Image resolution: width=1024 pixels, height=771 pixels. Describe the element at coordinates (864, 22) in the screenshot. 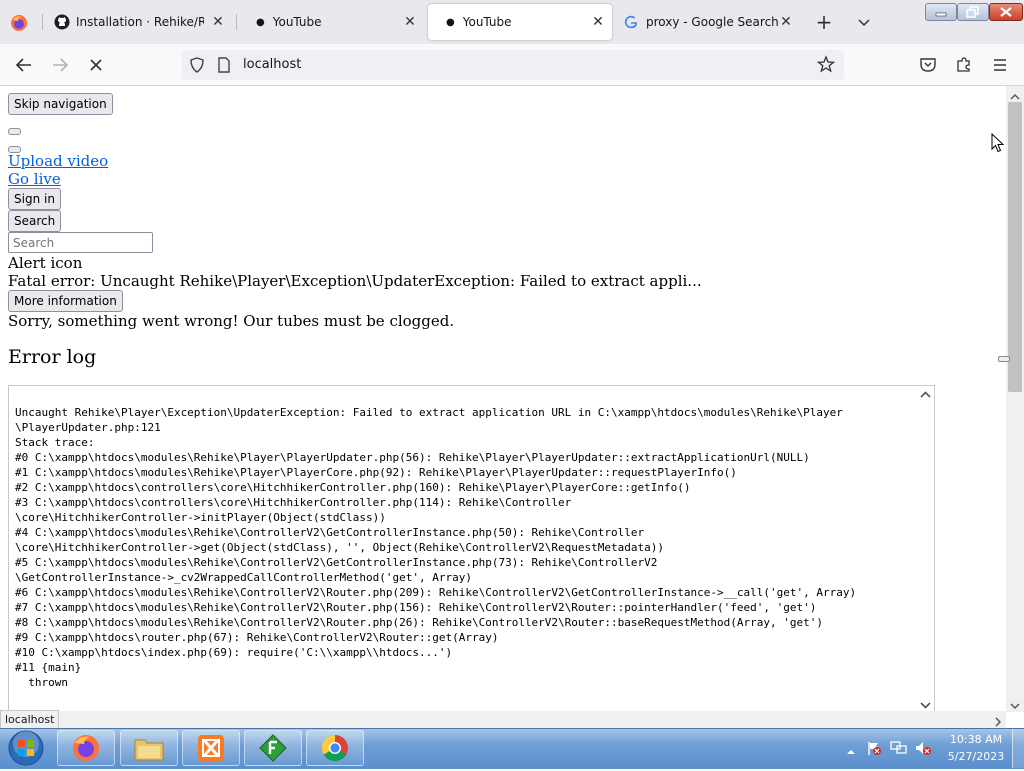

I see `list-all-tabs-icon` at that location.